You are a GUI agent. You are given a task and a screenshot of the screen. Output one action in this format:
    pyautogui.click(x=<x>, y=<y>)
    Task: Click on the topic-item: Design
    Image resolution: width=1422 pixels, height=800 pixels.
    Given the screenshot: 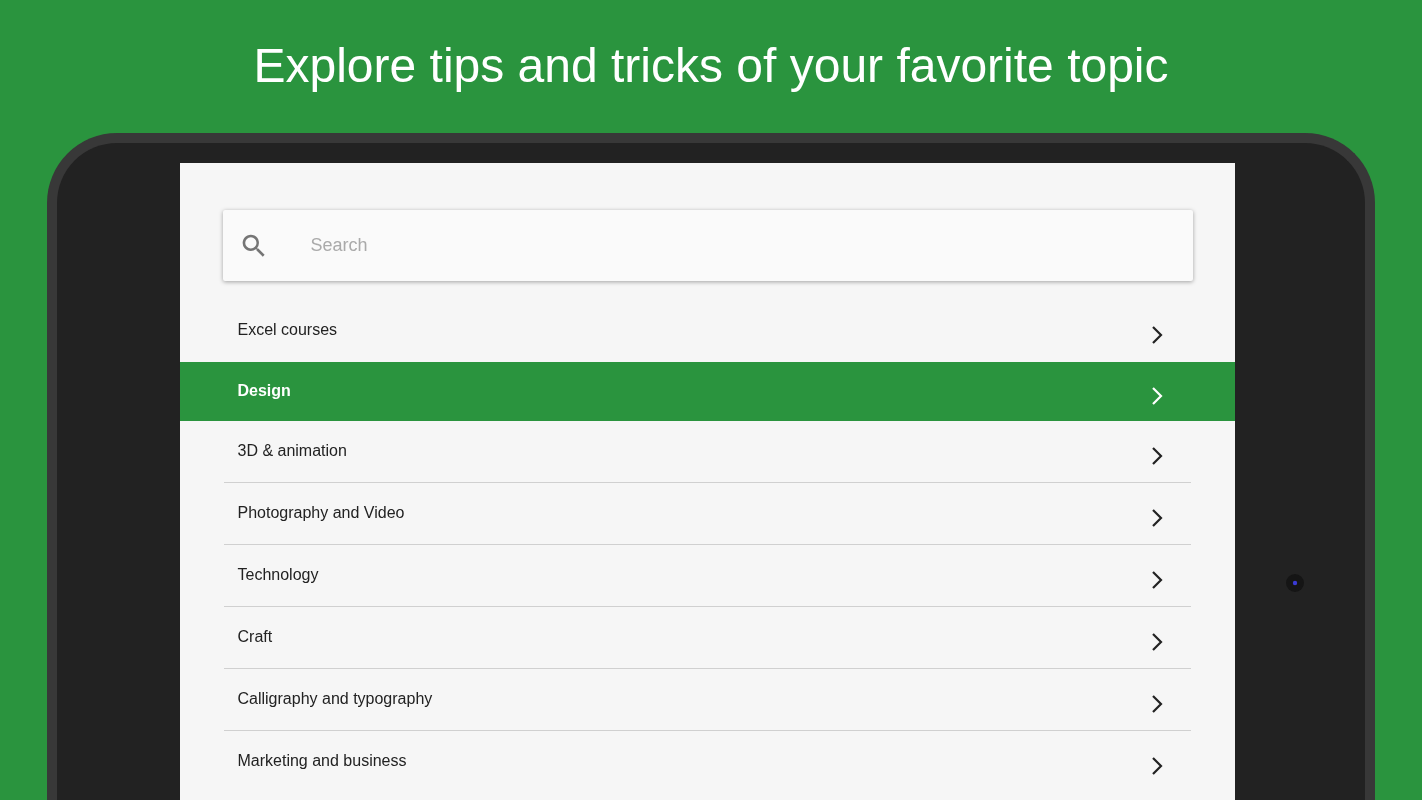 What is the action you would take?
    pyautogui.click(x=707, y=391)
    